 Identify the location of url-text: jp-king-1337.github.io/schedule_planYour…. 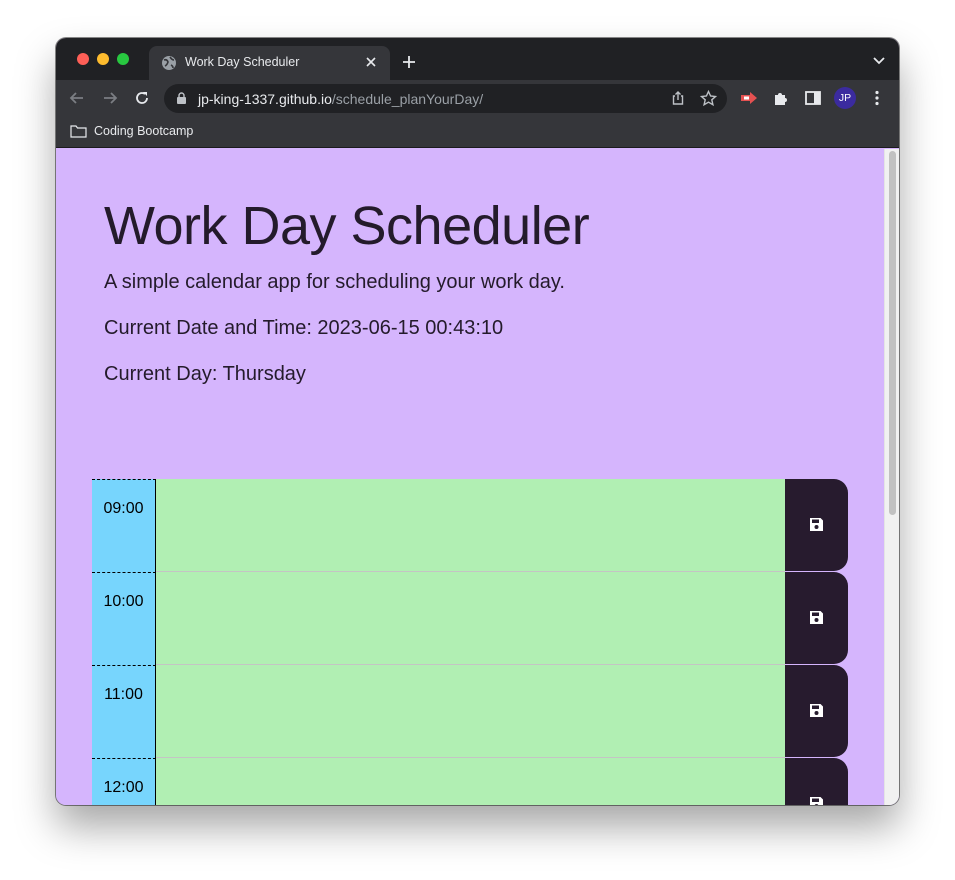
(341, 99).